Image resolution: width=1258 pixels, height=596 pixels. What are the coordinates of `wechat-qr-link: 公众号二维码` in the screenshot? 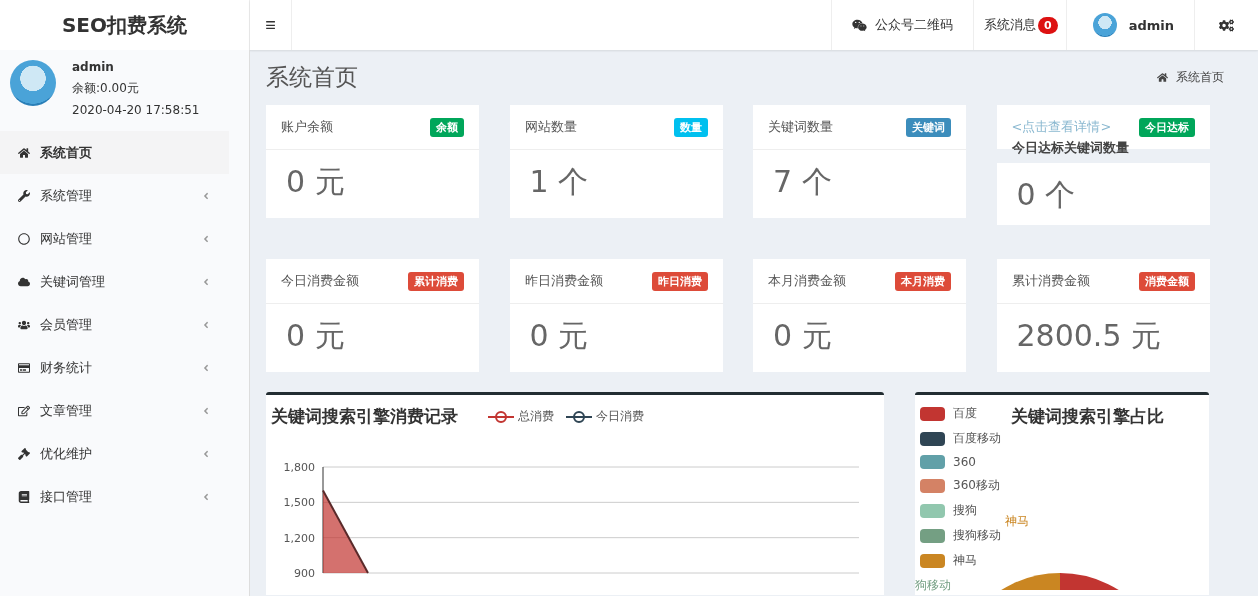 It's located at (902, 25).